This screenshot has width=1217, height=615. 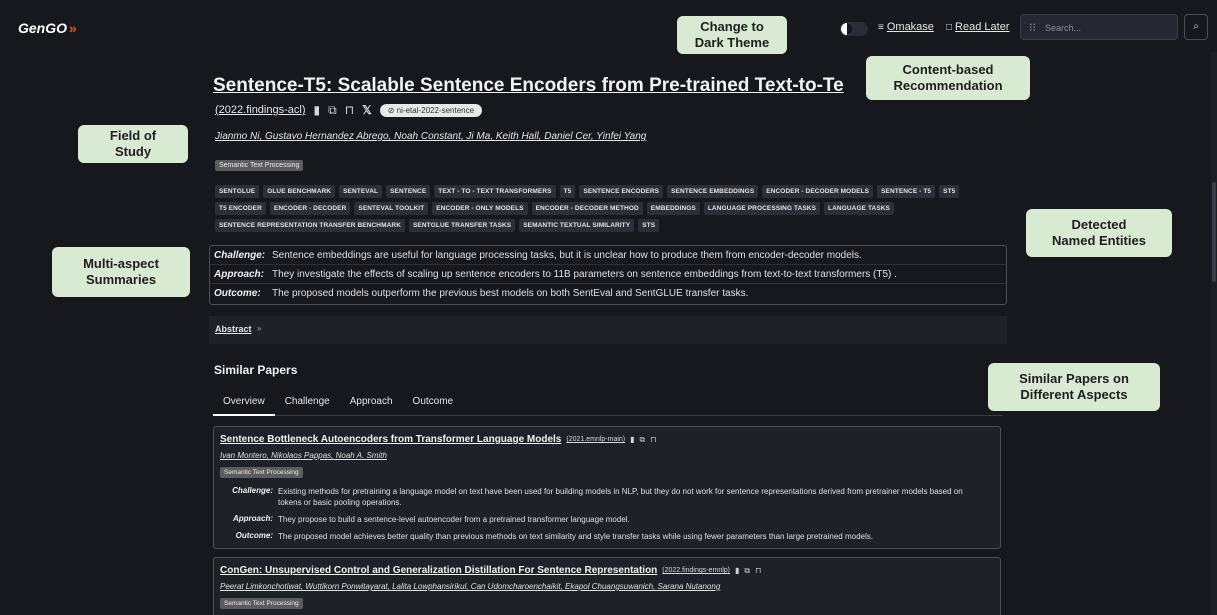 What do you see at coordinates (371, 403) in the screenshot?
I see `tab-approach: Approach` at bounding box center [371, 403].